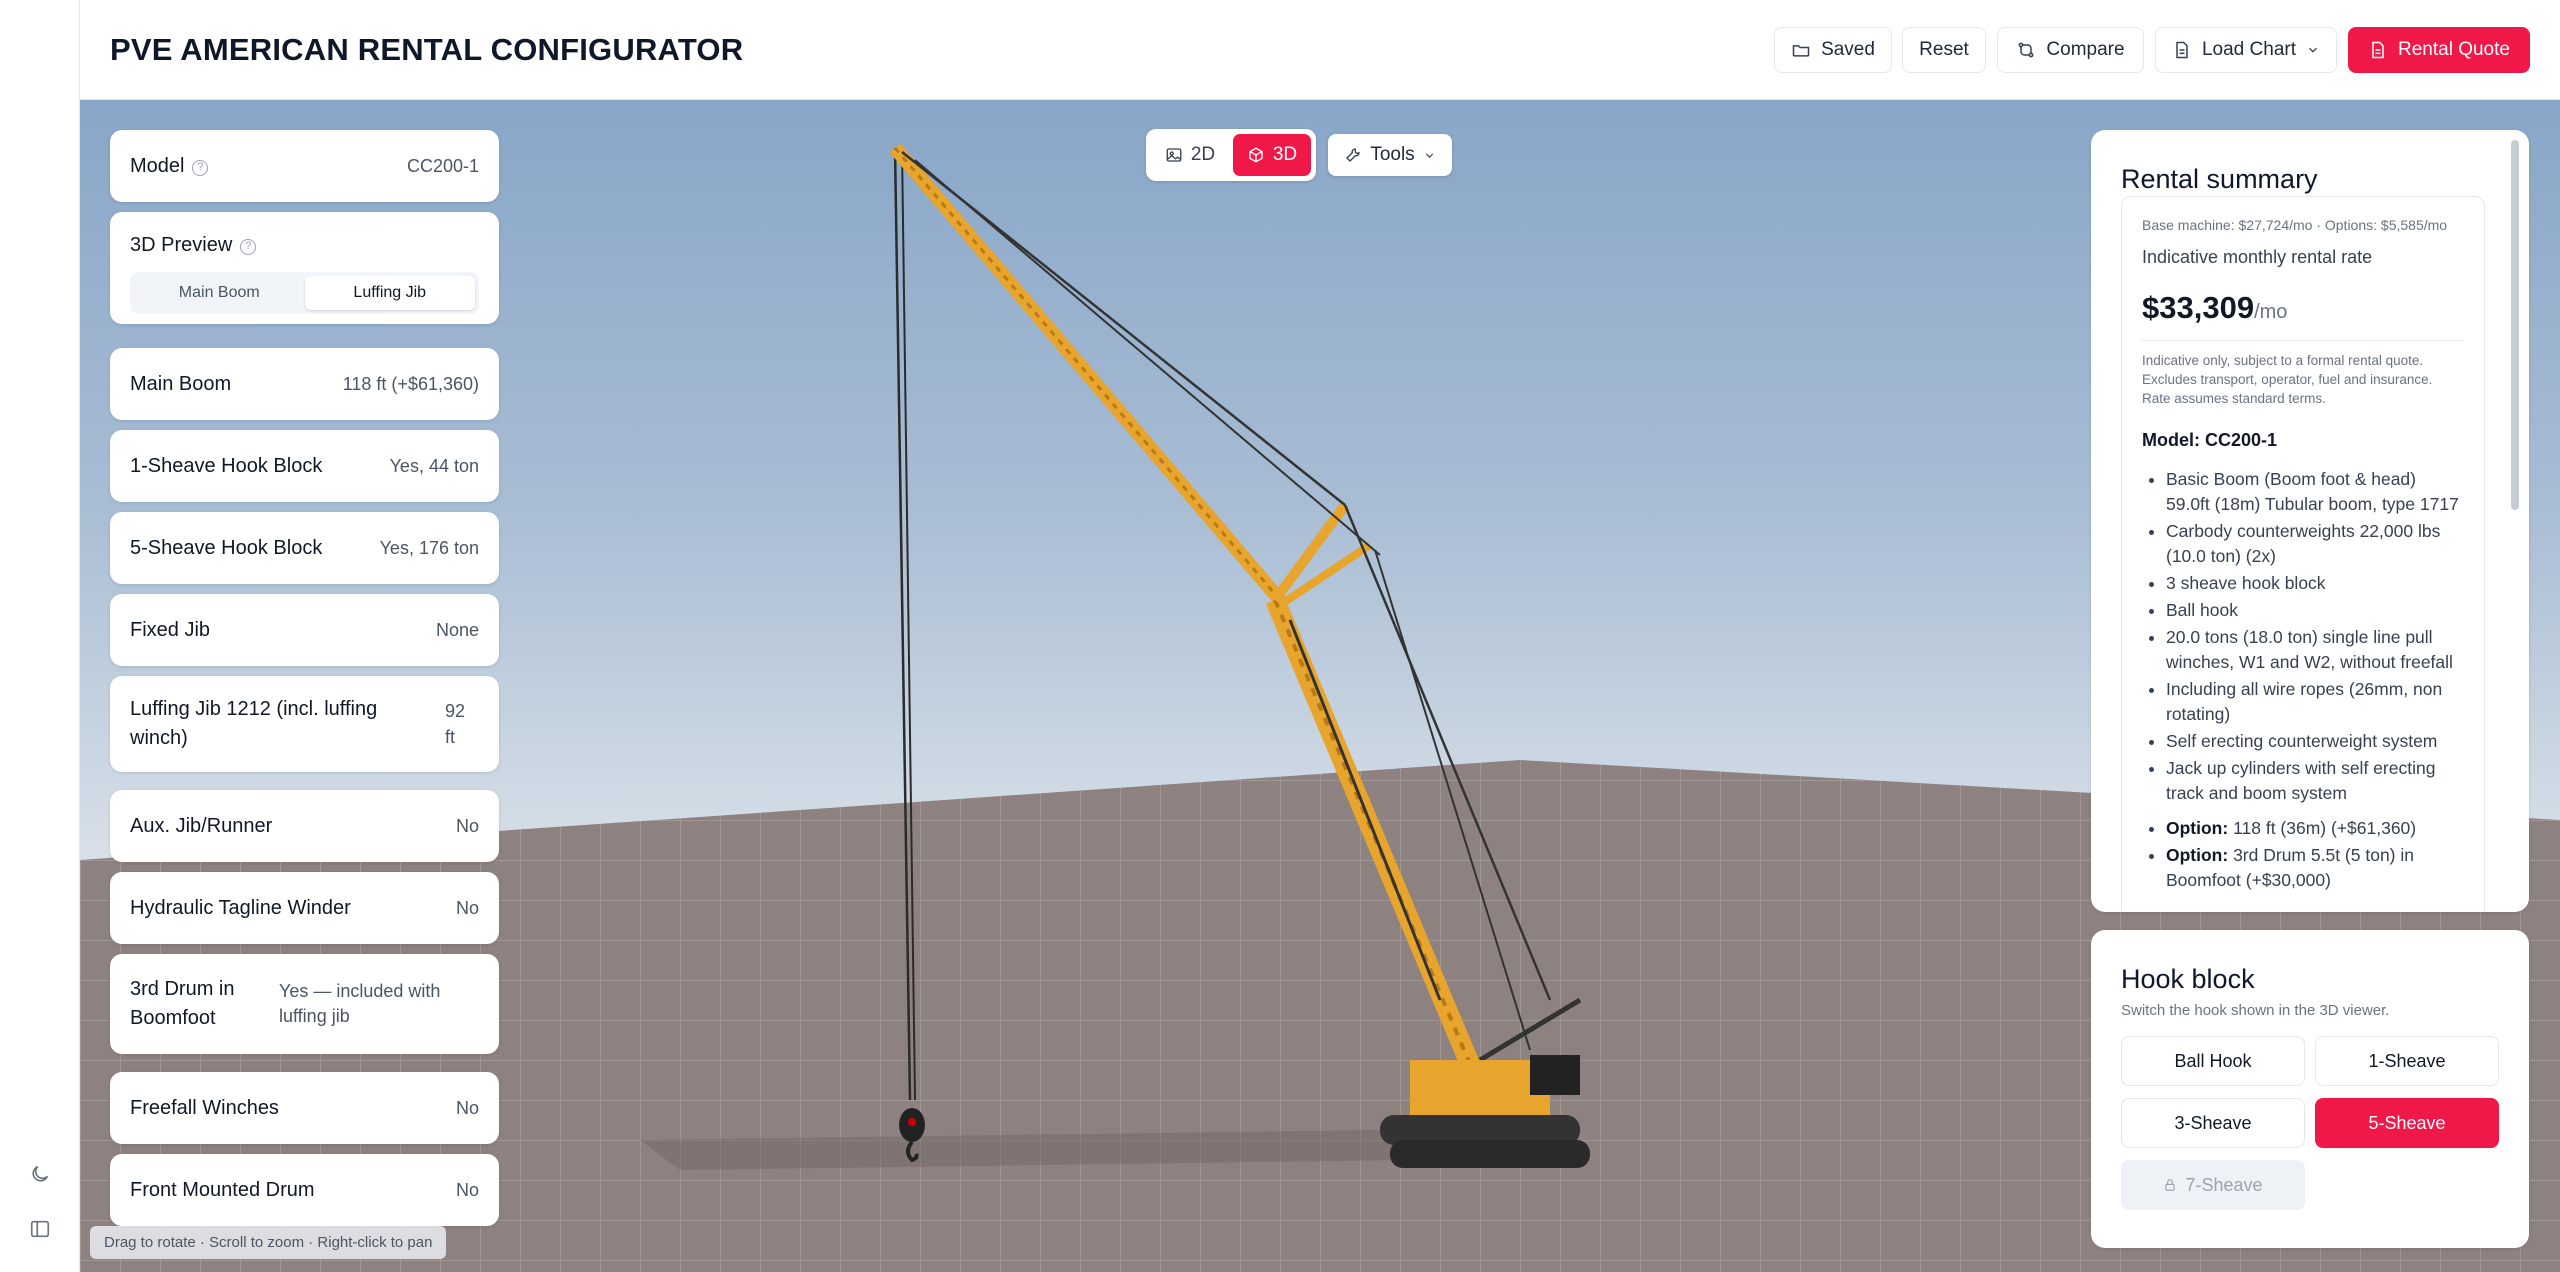  I want to click on monthly-rate: $33,309/mo, so click(2215, 307).